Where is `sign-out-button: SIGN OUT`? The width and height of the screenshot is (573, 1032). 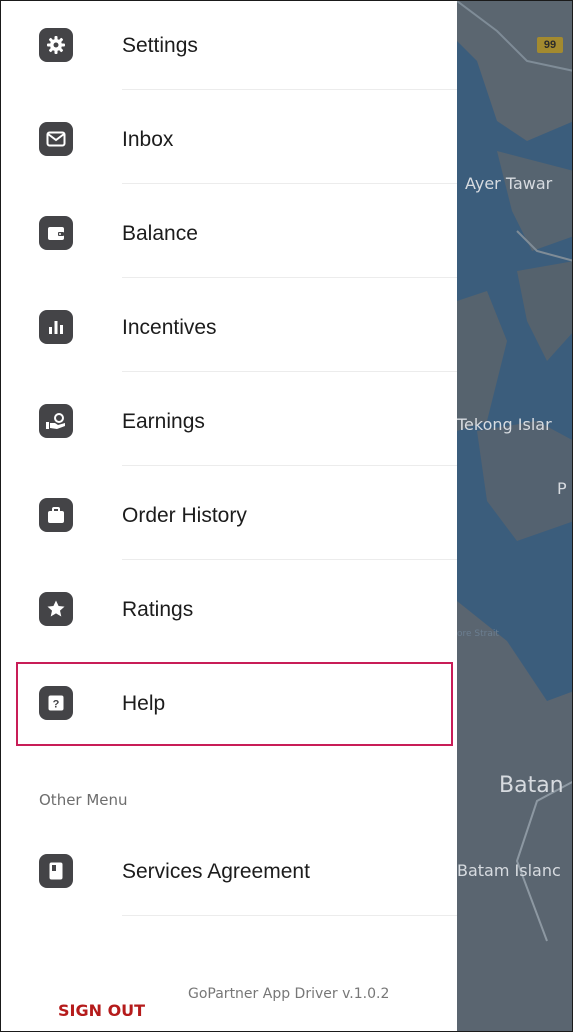
sign-out-button: SIGN OUT is located at coordinates (101, 1011).